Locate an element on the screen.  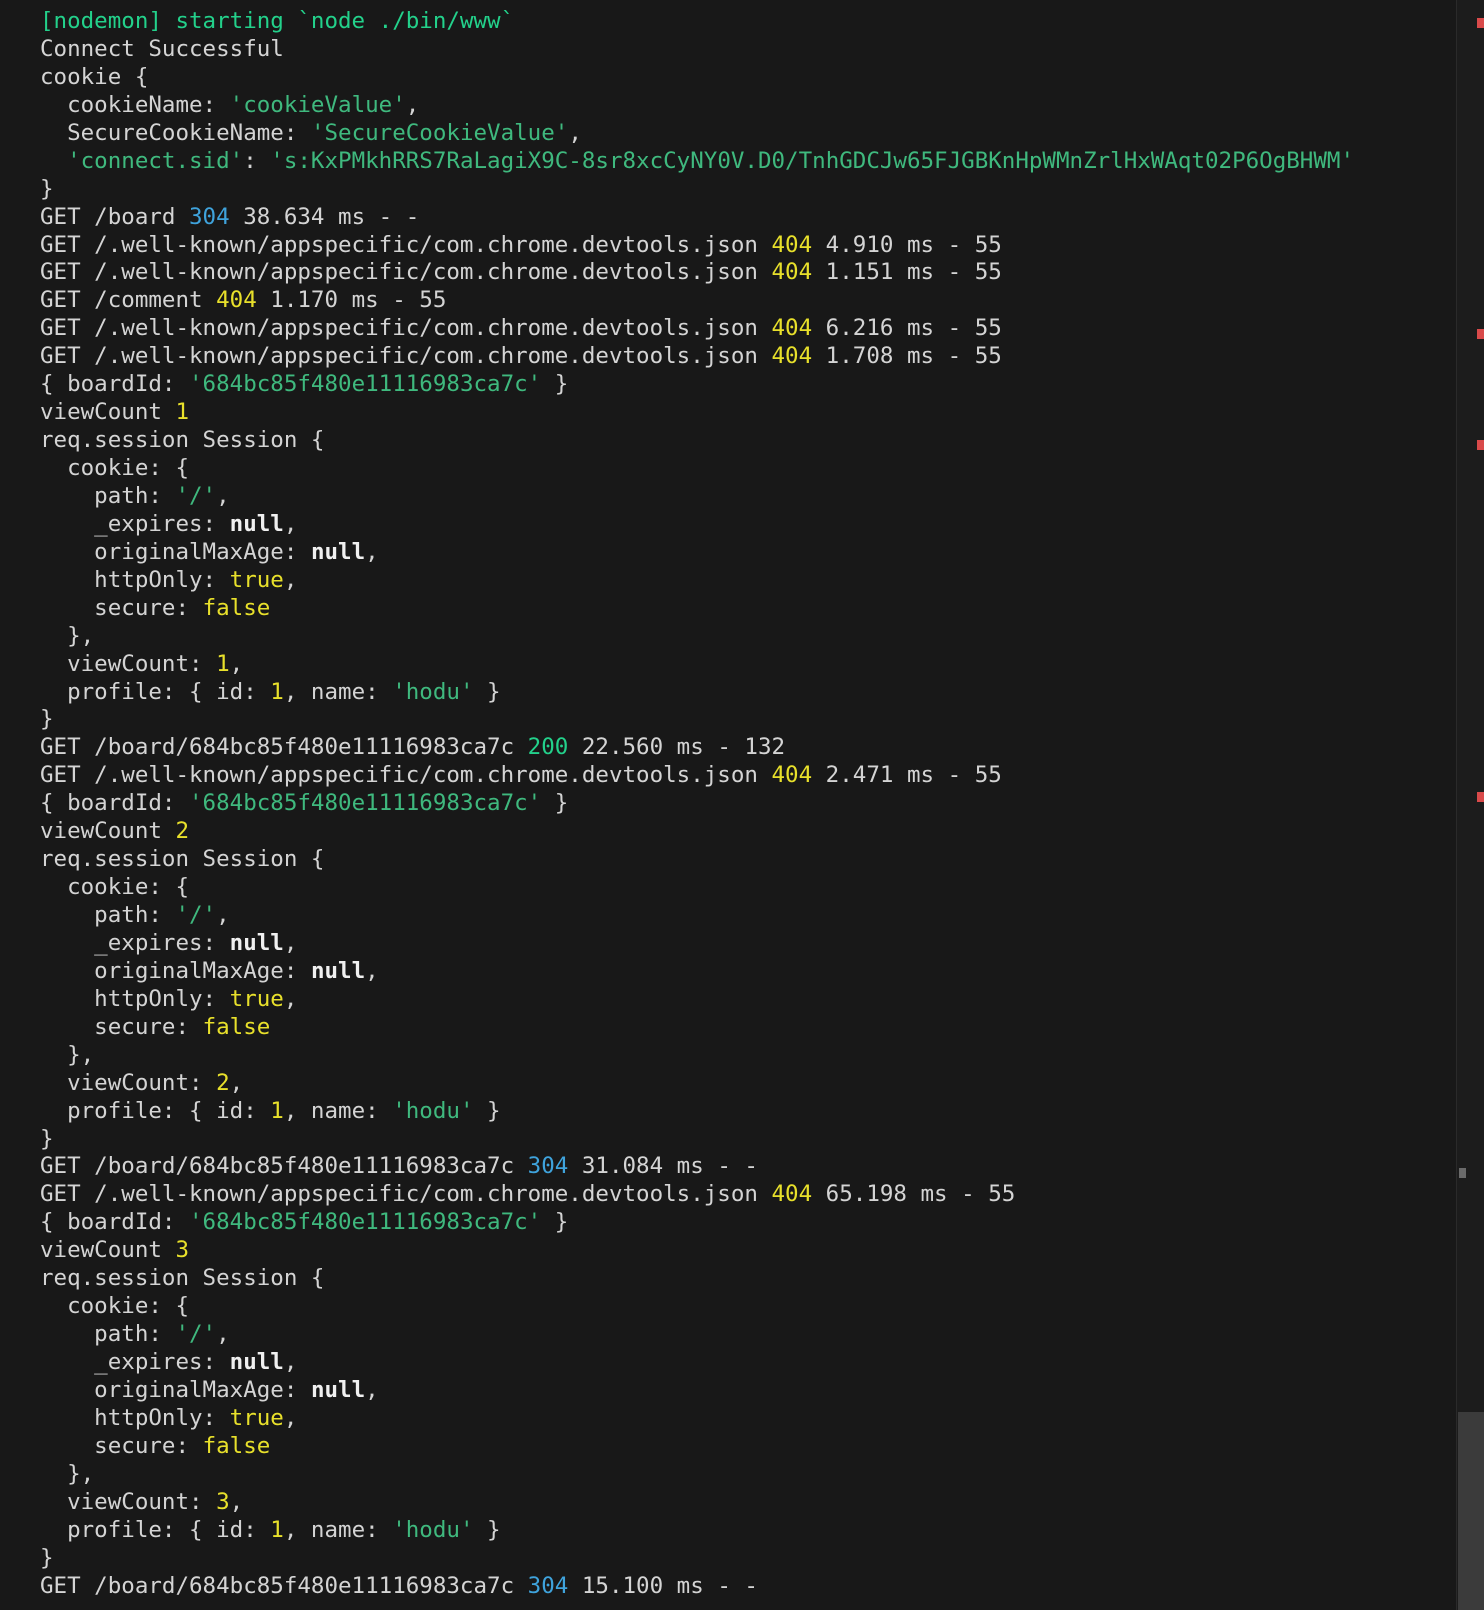
terminal-text: cookie { is located at coordinates (94, 76).